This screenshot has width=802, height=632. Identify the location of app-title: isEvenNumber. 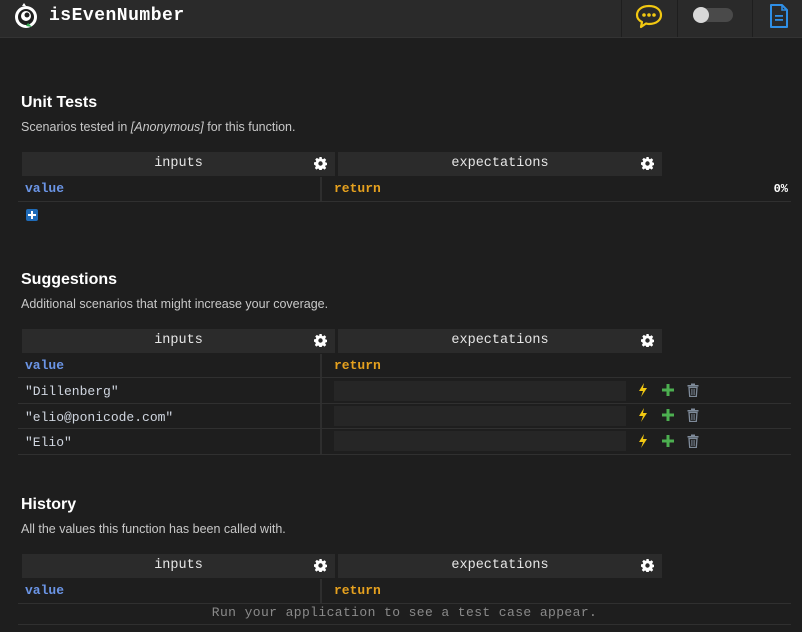
(117, 16).